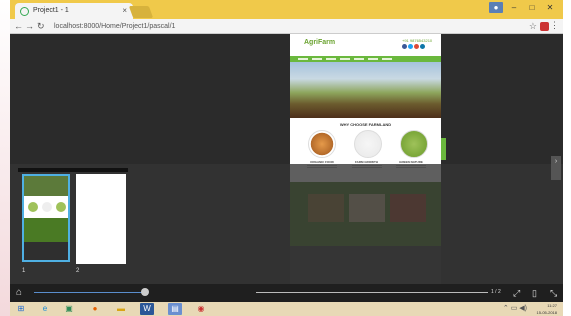  I want to click on clock: 11:27 15-05-2018, so click(547, 309).